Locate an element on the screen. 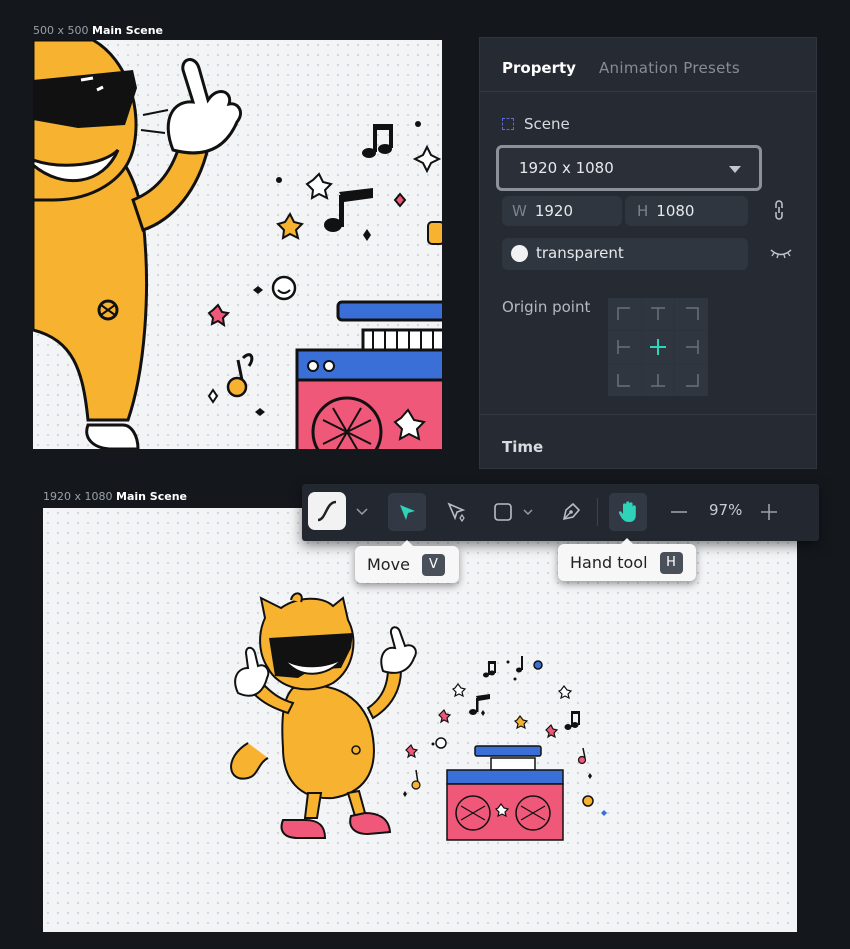 The image size is (850, 949). origin-point-grid is located at coordinates (658, 347).